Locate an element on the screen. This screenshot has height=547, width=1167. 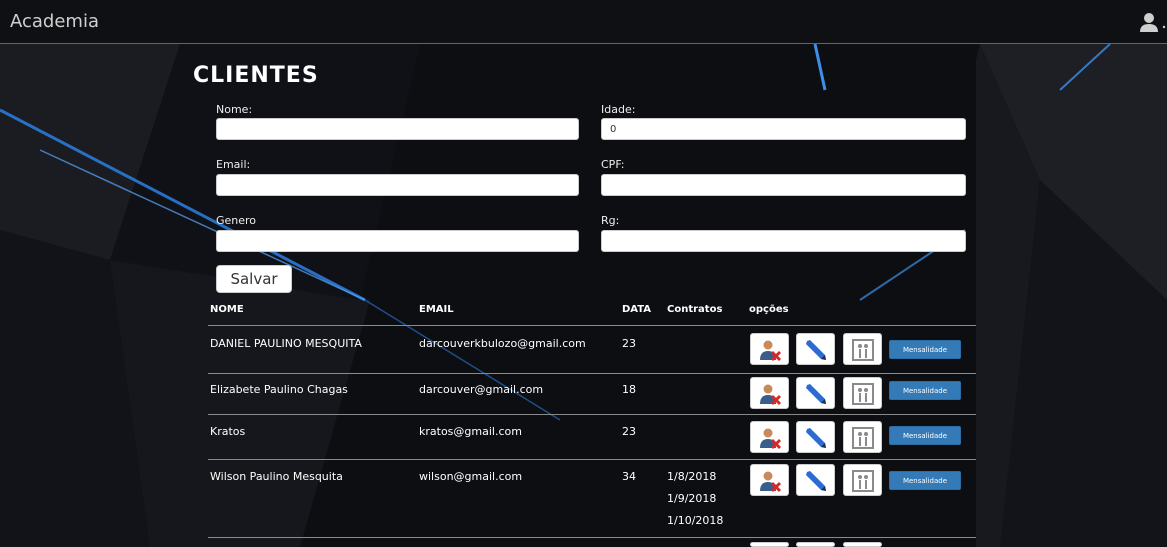
cell-nome: Elizabete Paulino Chagas is located at coordinates (279, 389).